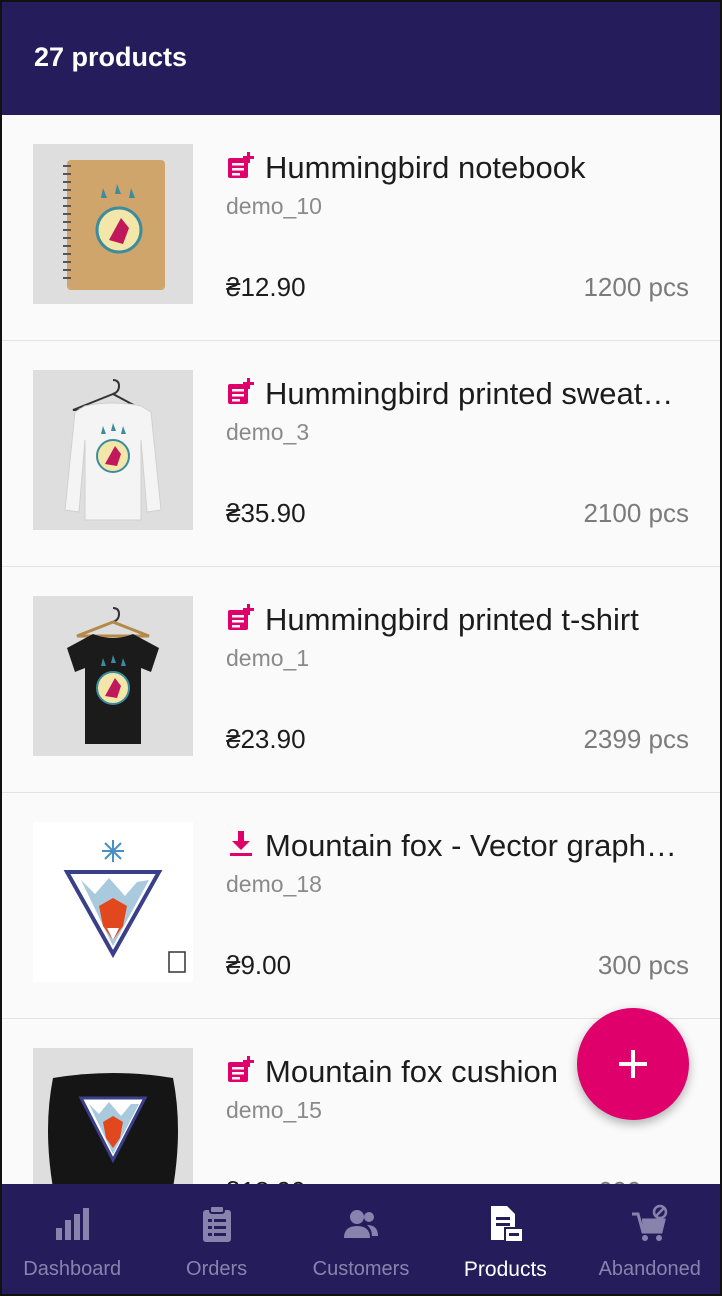 Image resolution: width=722 pixels, height=1296 pixels. Describe the element at coordinates (268, 658) in the screenshot. I see `product-reference: demo_1` at that location.